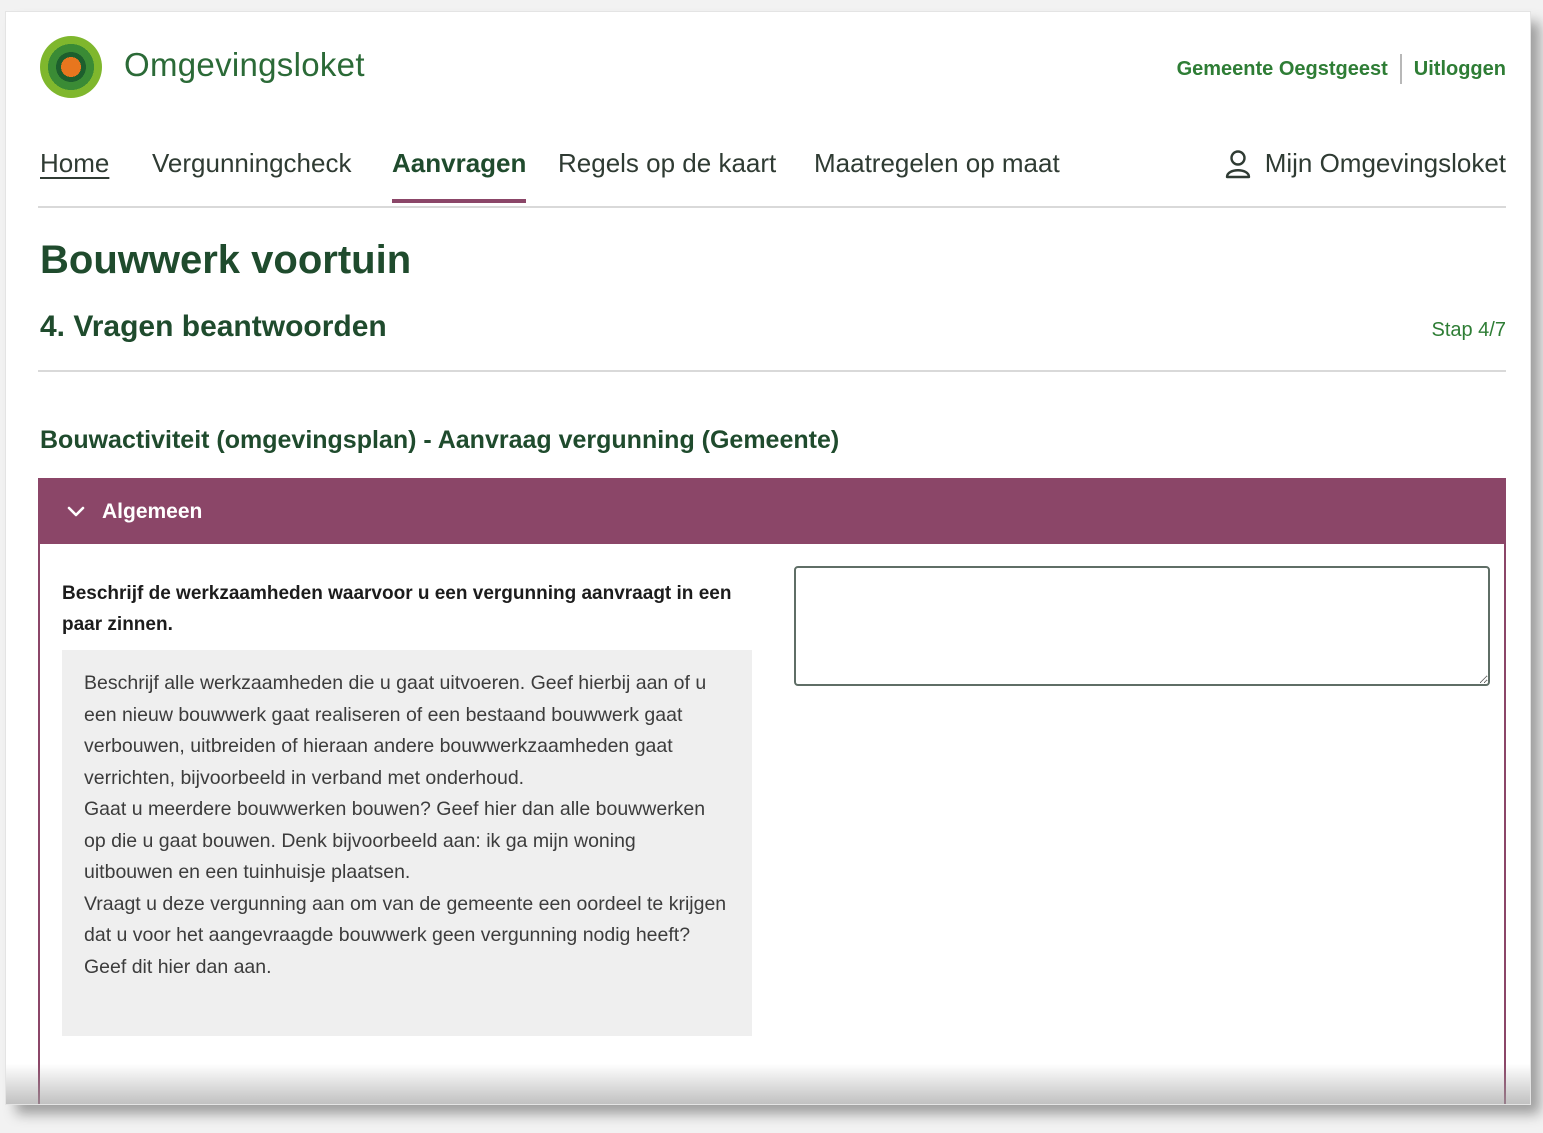 The width and height of the screenshot is (1543, 1133). I want to click on step-heading: 4. Vragen beantwoorden, so click(213, 326).